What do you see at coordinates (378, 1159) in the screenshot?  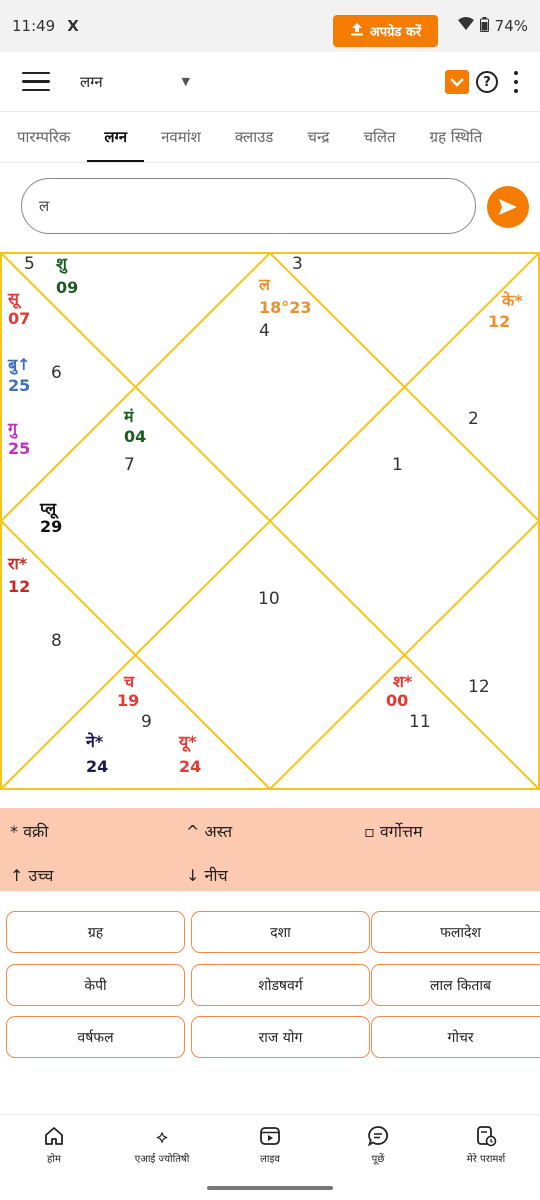 I see `nav-ask-label: पूछें` at bounding box center [378, 1159].